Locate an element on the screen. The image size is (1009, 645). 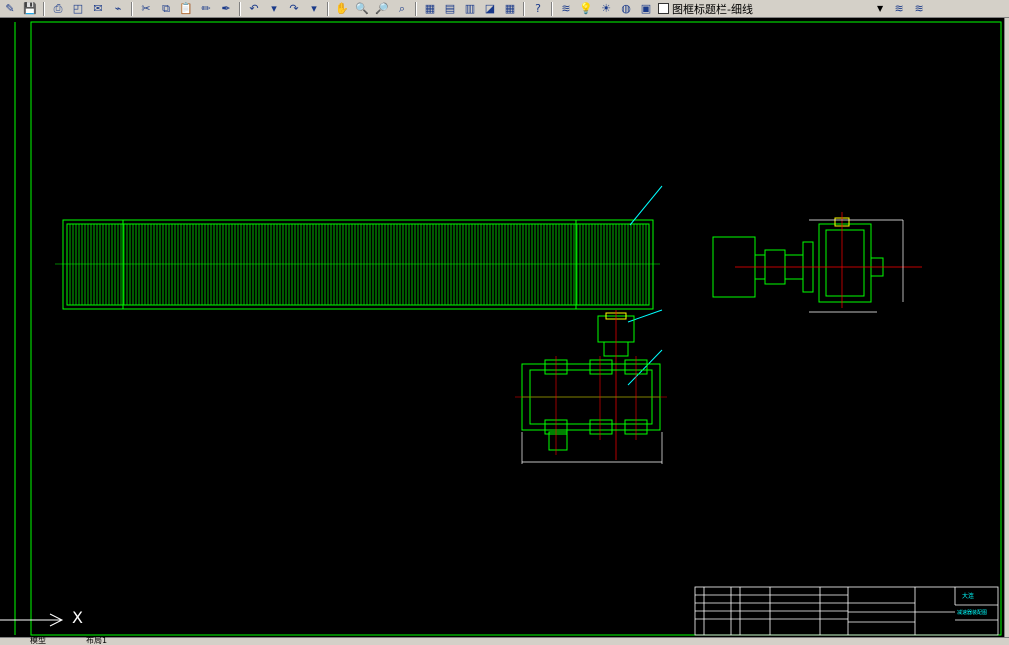
design-center-icon: ▤ is located at coordinates (450, 9).